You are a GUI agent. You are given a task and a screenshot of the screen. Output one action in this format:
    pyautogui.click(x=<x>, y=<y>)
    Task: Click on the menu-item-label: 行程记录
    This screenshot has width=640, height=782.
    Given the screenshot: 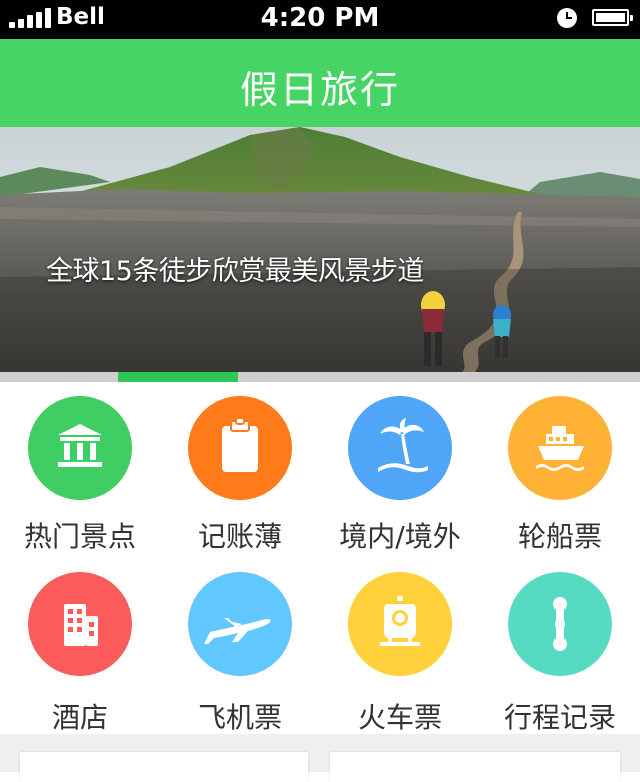 What is the action you would take?
    pyautogui.click(x=559, y=717)
    